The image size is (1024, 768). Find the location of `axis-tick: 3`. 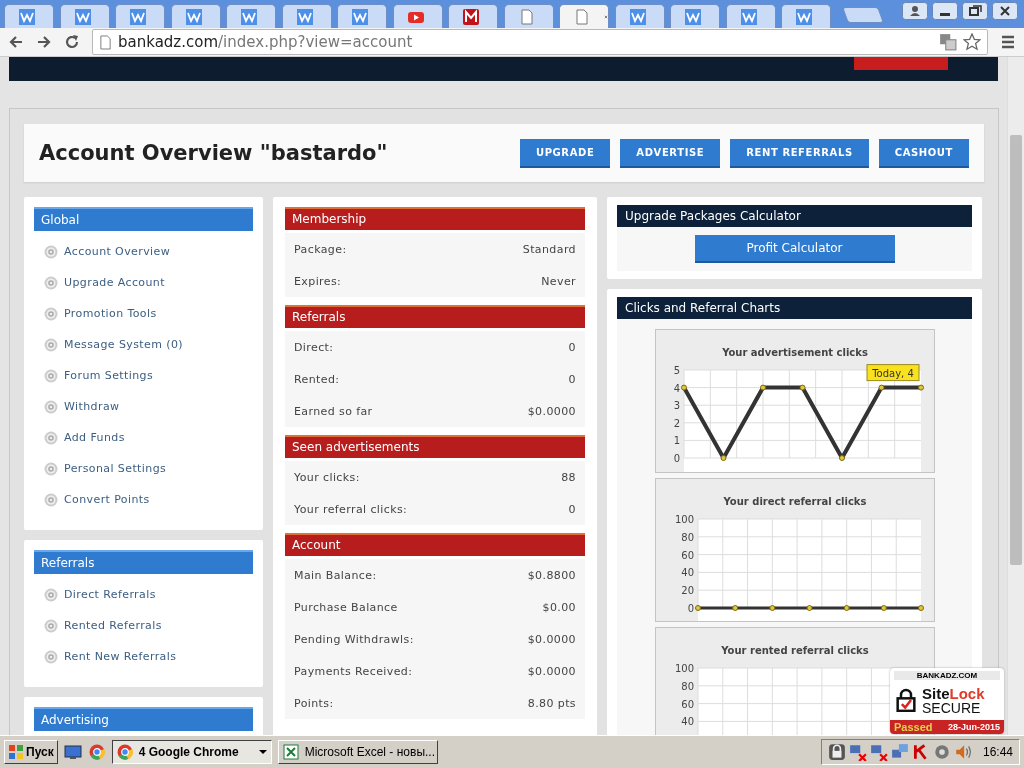

axis-tick: 3 is located at coordinates (676, 406).